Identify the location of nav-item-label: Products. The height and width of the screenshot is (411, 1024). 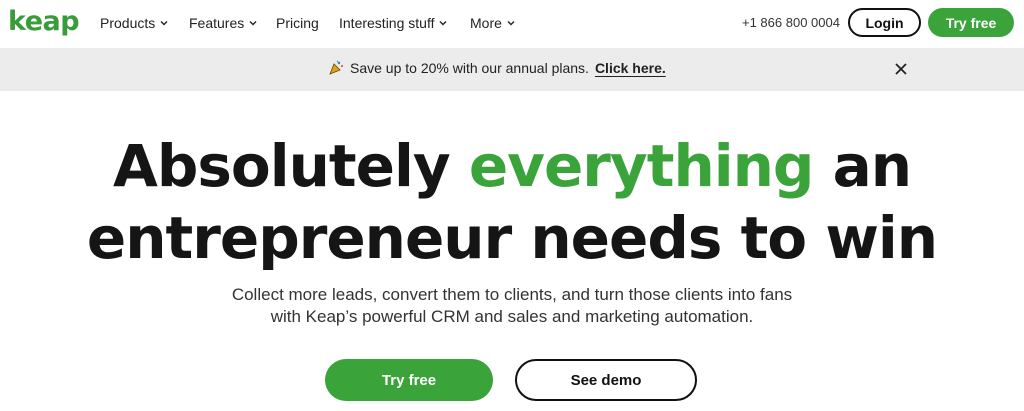
(128, 23).